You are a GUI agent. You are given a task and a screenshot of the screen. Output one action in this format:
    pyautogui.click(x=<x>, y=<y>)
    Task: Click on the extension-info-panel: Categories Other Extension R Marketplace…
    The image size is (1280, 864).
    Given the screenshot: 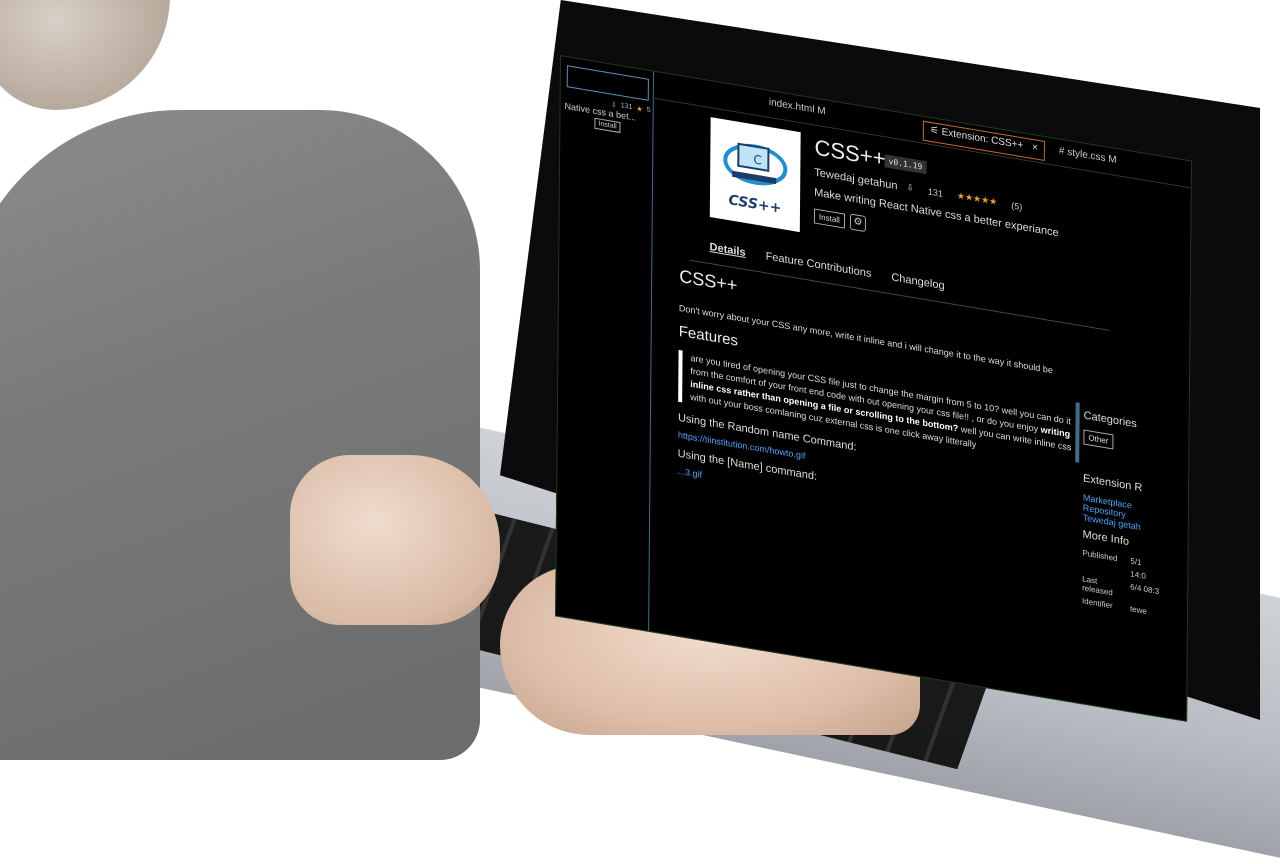 What is the action you would take?
    pyautogui.click(x=1133, y=513)
    